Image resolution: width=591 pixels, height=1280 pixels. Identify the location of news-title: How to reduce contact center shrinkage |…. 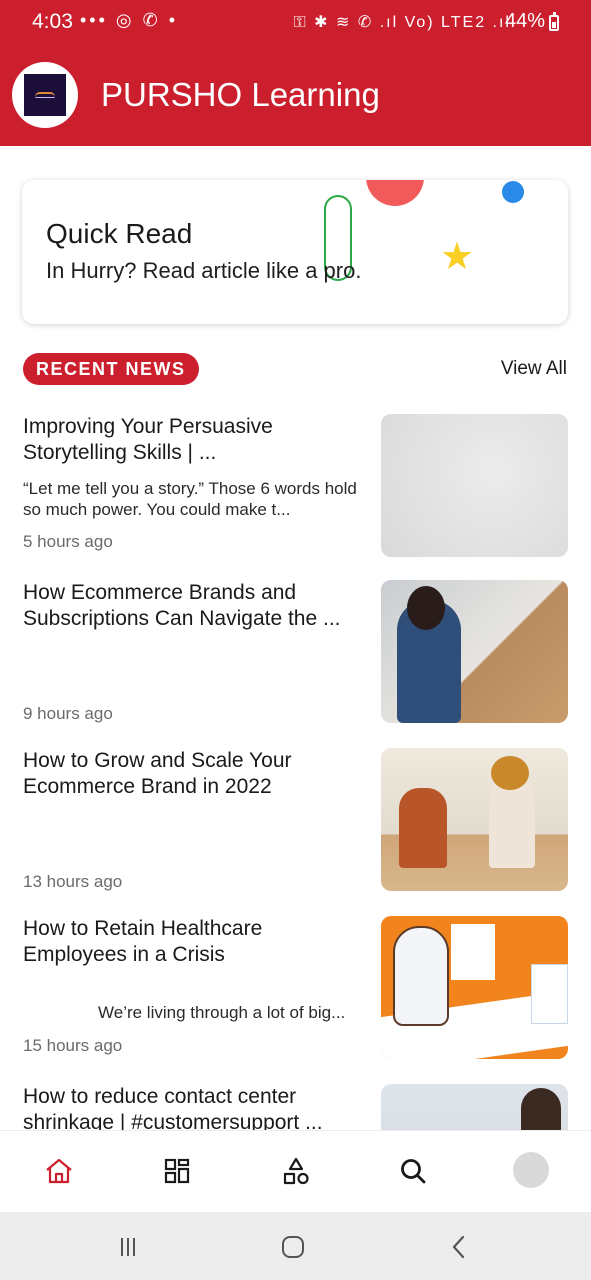
(173, 1107).